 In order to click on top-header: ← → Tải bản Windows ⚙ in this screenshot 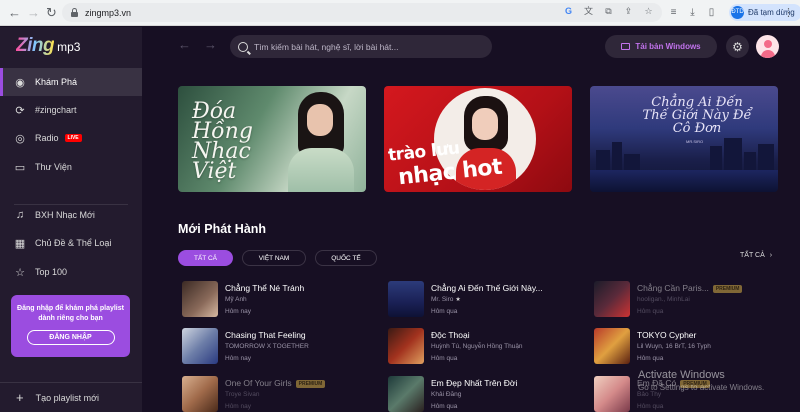, I will do `click(471, 47)`.